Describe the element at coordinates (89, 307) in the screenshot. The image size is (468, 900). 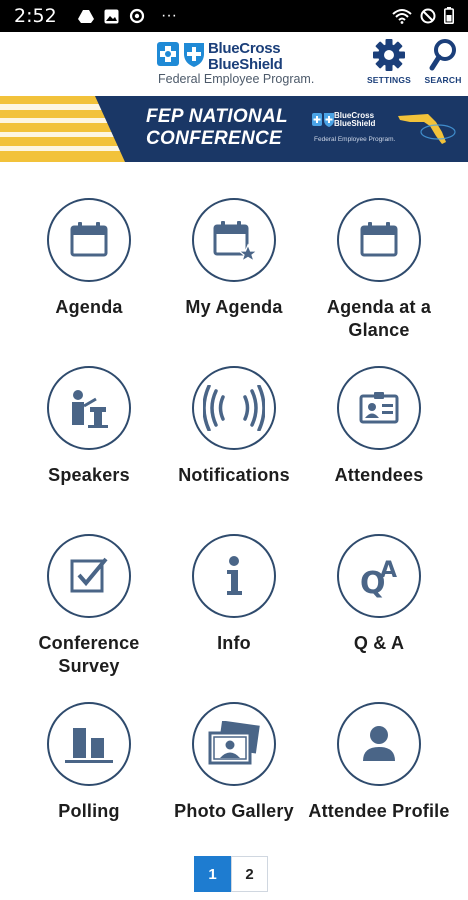
I see `tile-label: Agenda` at that location.